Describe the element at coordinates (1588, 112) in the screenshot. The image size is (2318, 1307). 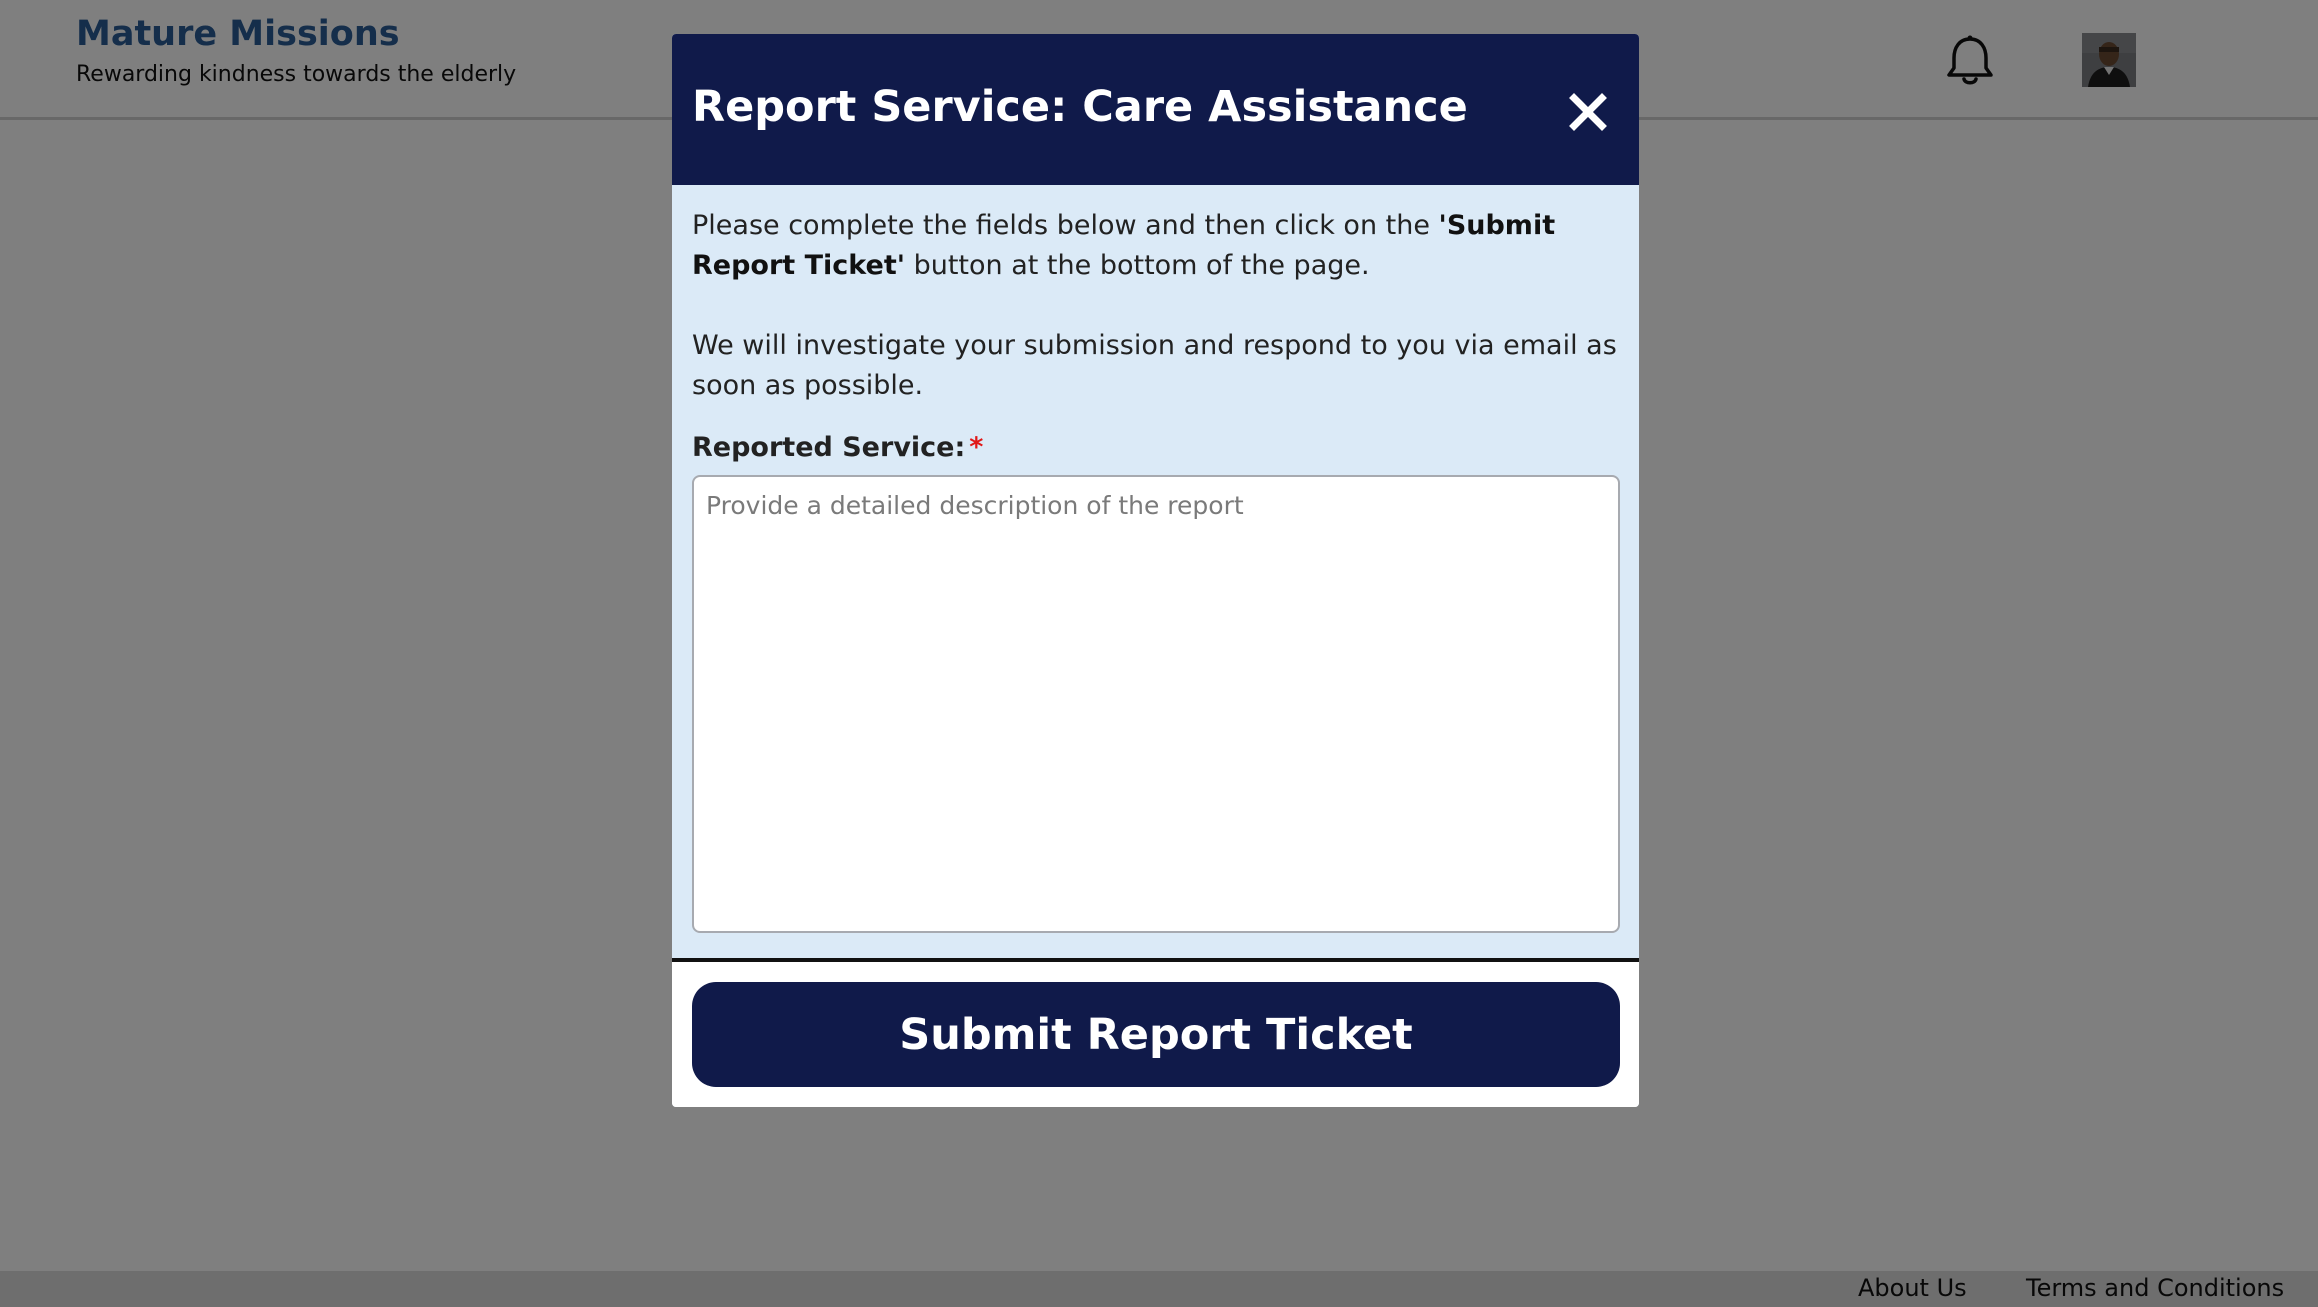
I see `close-icon` at that location.